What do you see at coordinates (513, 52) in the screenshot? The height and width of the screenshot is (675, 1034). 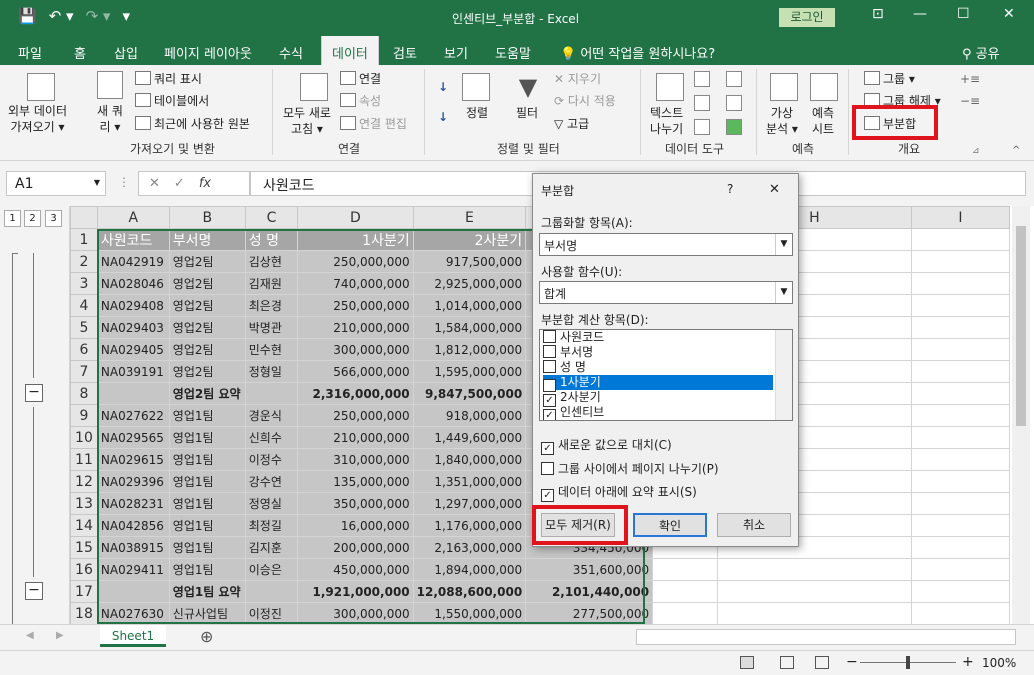 I see `tab-help: 도움말` at bounding box center [513, 52].